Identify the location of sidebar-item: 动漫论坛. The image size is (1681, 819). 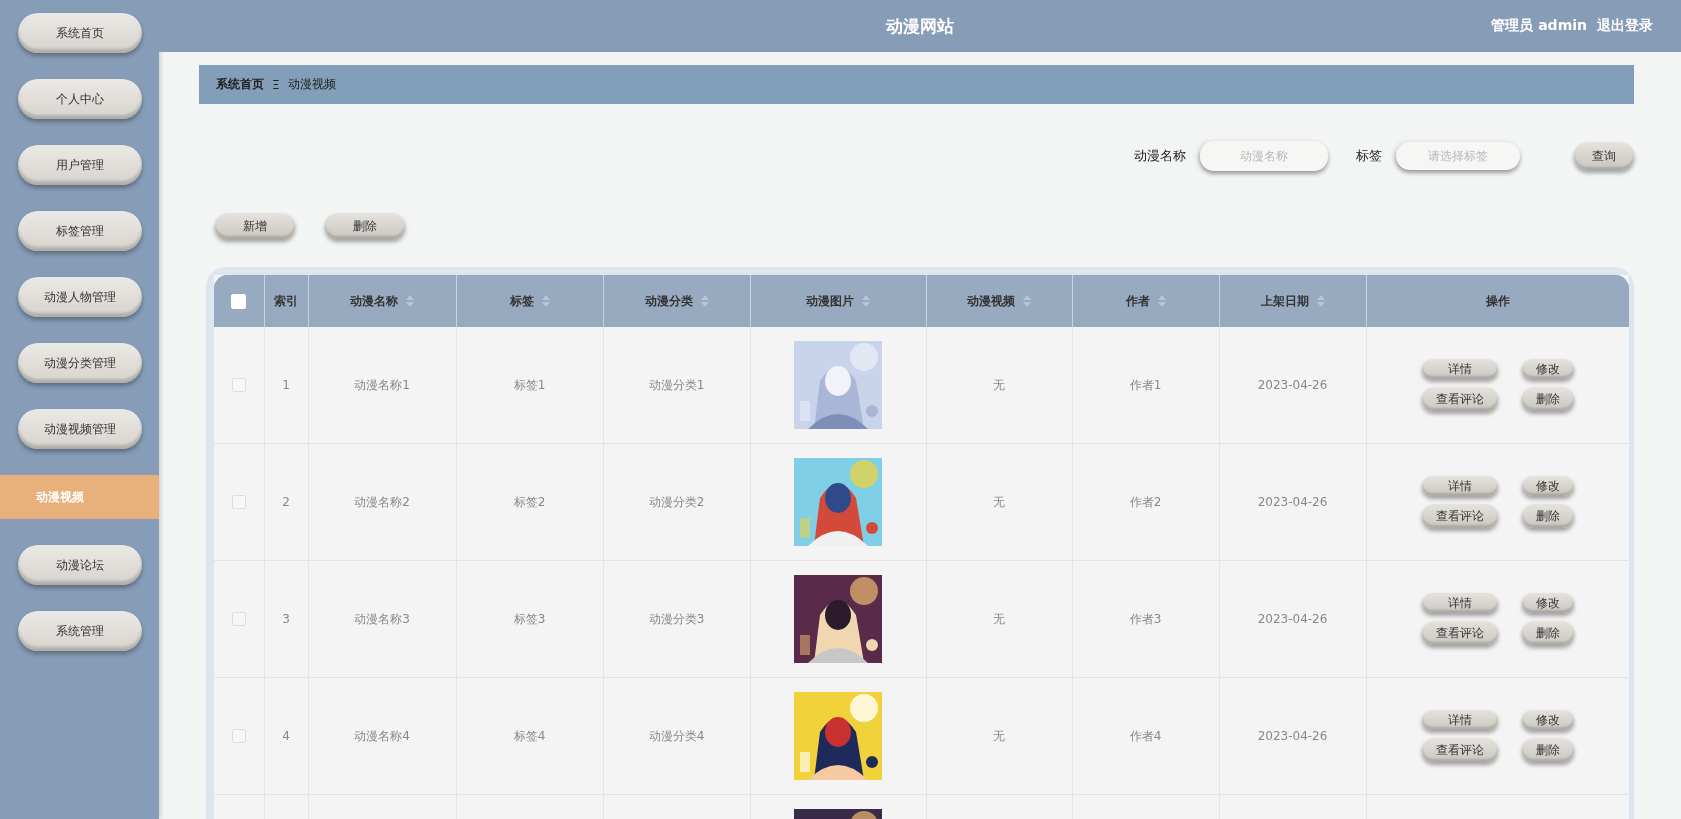
(79, 565).